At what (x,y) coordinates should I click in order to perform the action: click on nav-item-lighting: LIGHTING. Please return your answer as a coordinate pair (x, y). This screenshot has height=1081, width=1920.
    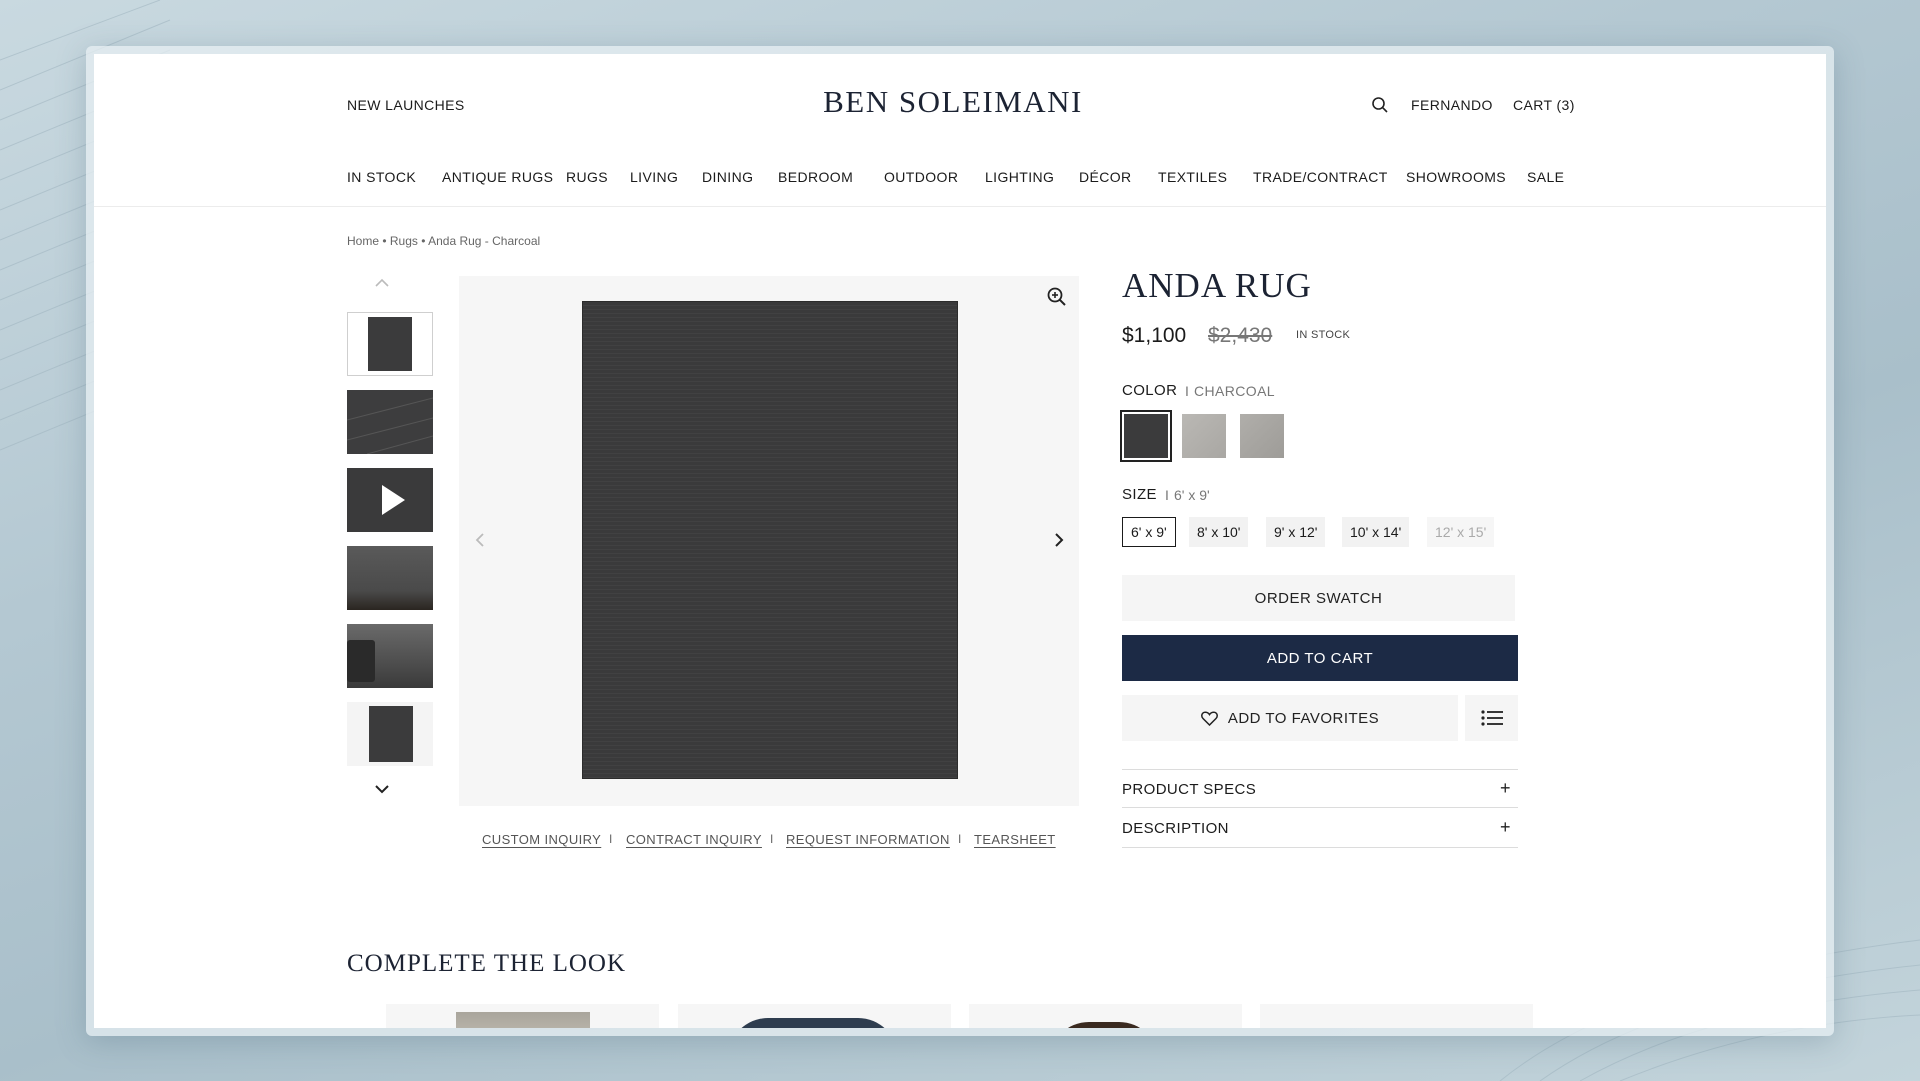
    Looking at the image, I should click on (1019, 177).